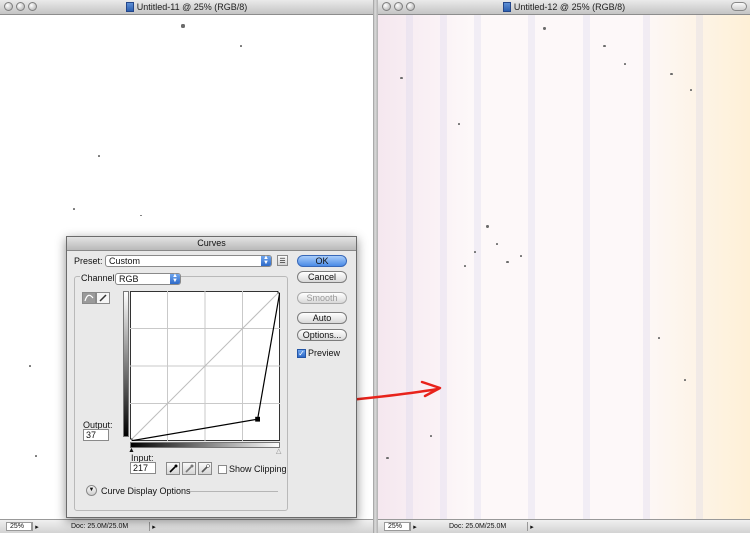  What do you see at coordinates (222, 469) in the screenshot?
I see `show-clipping-checkbox` at bounding box center [222, 469].